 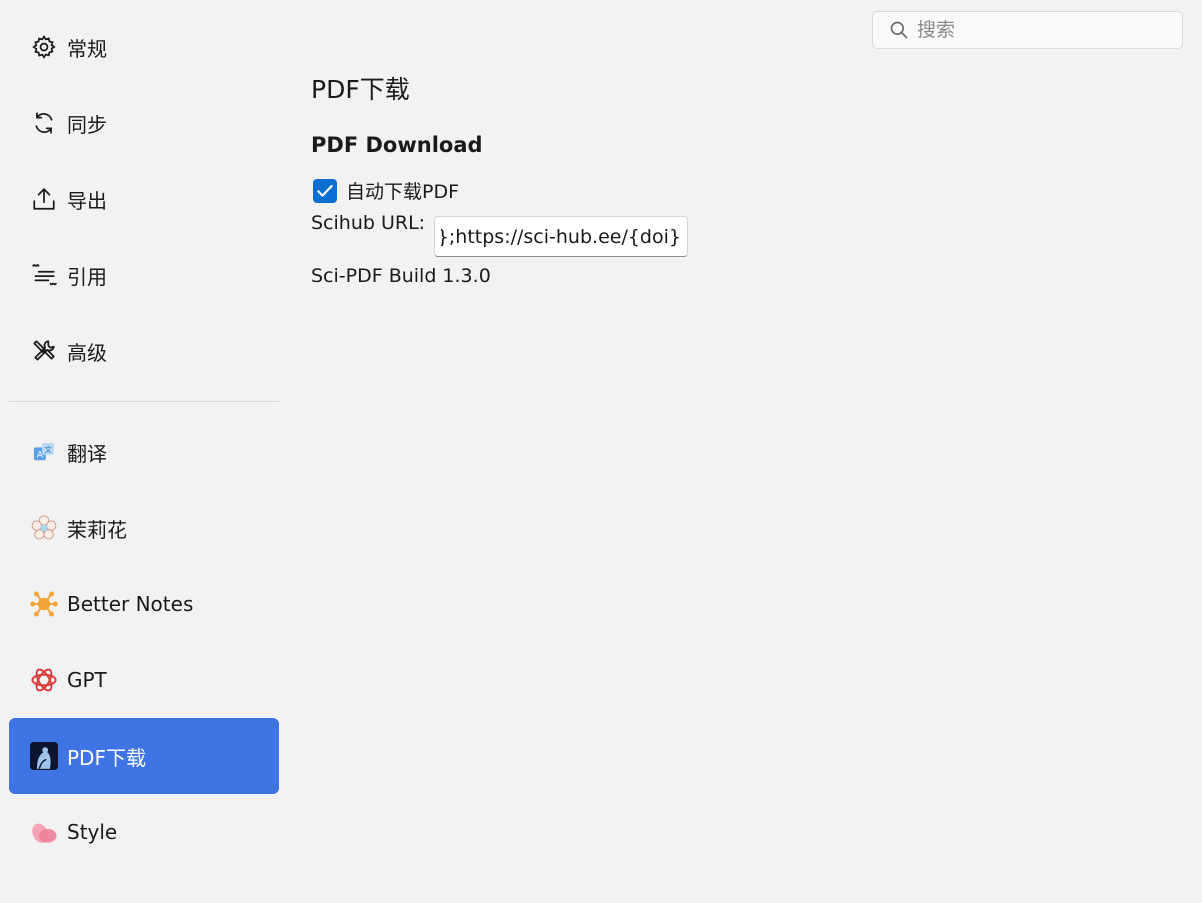 I want to click on sidebar-item-label: 翻译, so click(x=87, y=453).